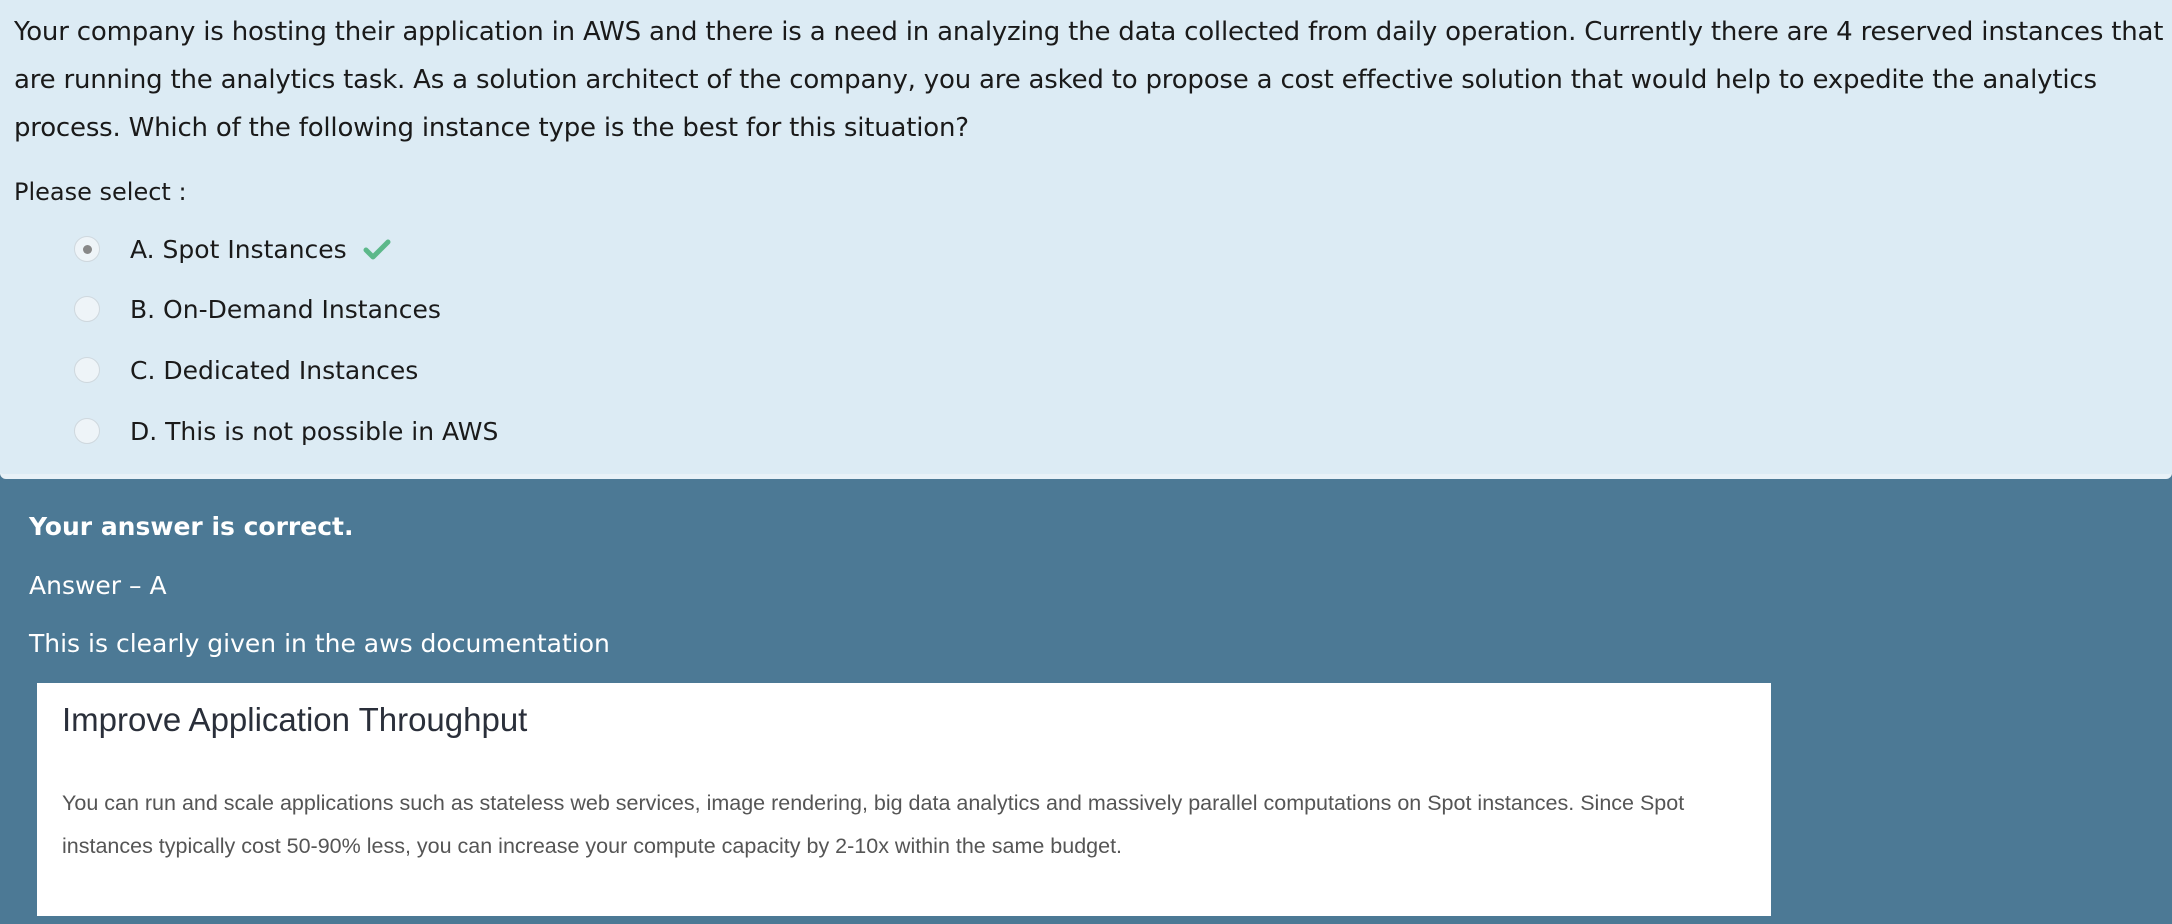 This screenshot has width=2172, height=924. I want to click on option-label: A. Spot Instances, so click(238, 249).